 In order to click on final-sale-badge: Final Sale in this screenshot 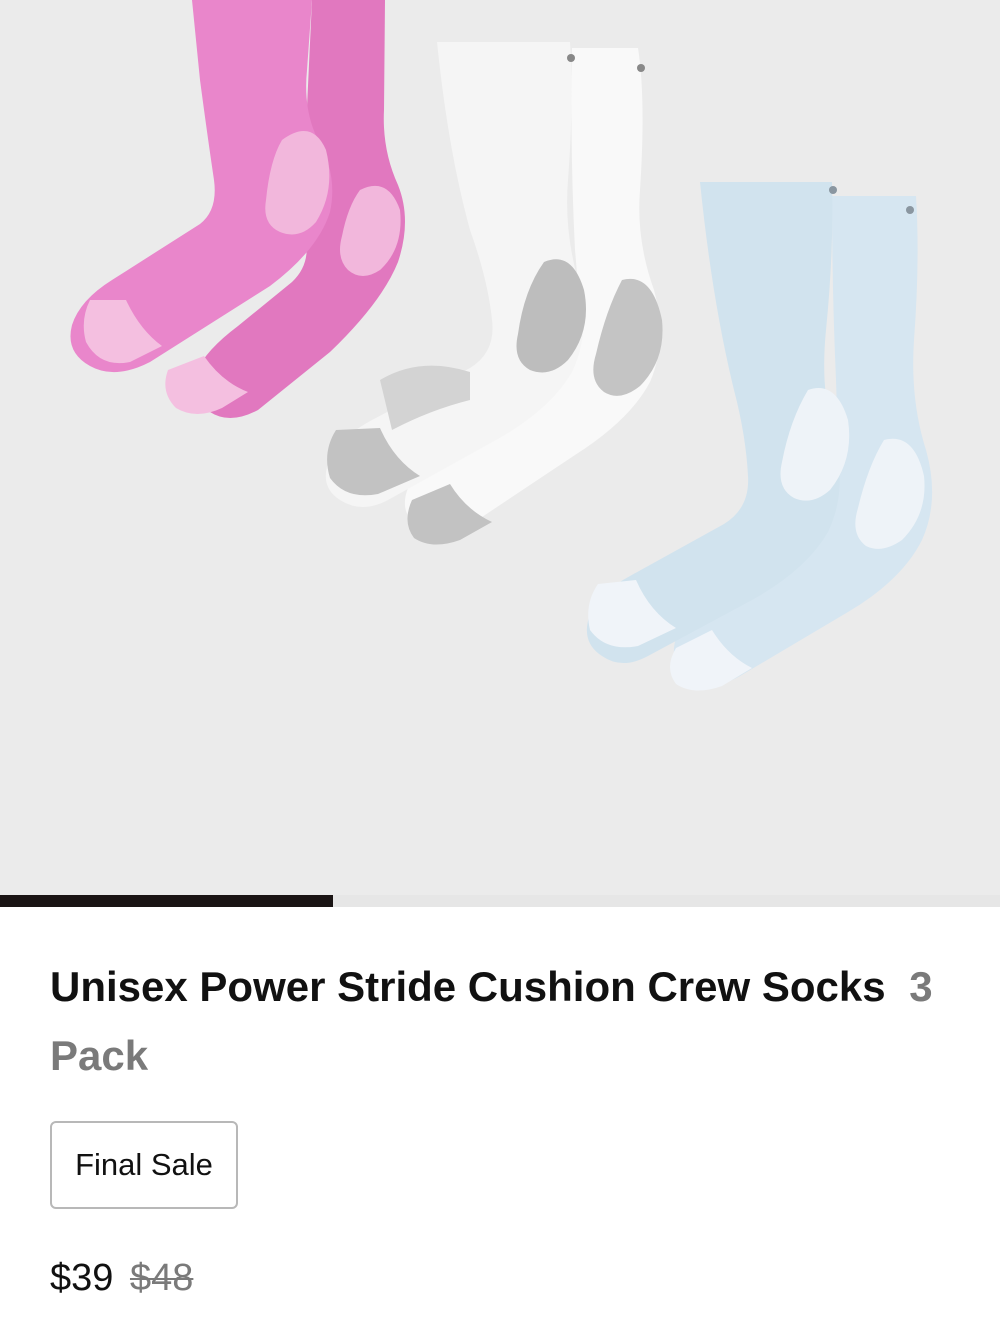, I will do `click(144, 1165)`.